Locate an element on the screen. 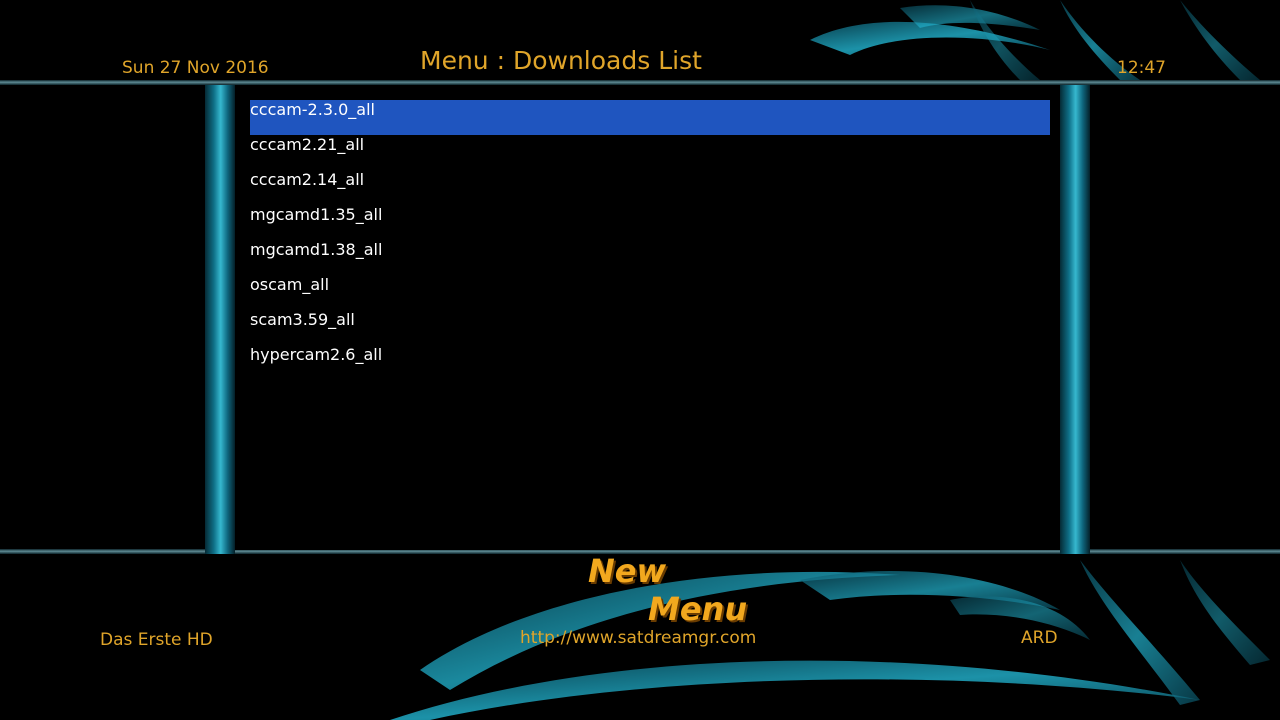 This screenshot has width=1280, height=720. brand-logo-menu: Menu is located at coordinates (698, 609).